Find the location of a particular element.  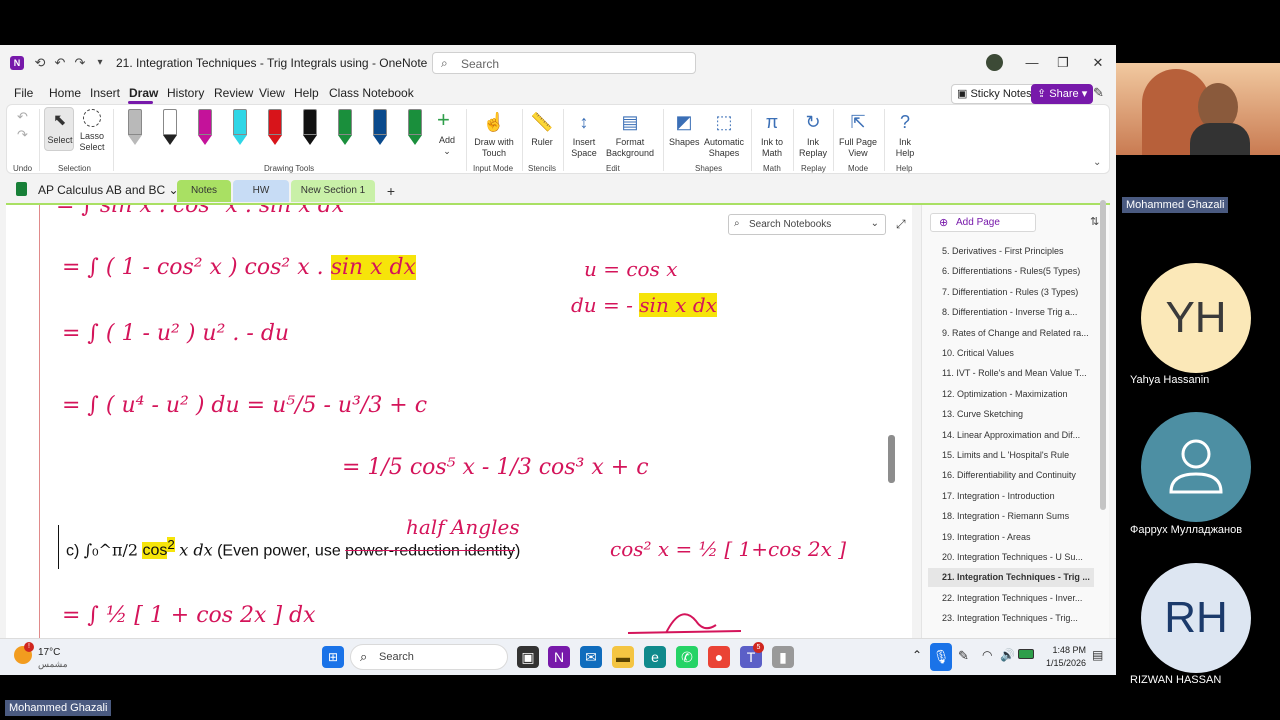

volume-icon: 🔊 is located at coordinates (1007, 655).